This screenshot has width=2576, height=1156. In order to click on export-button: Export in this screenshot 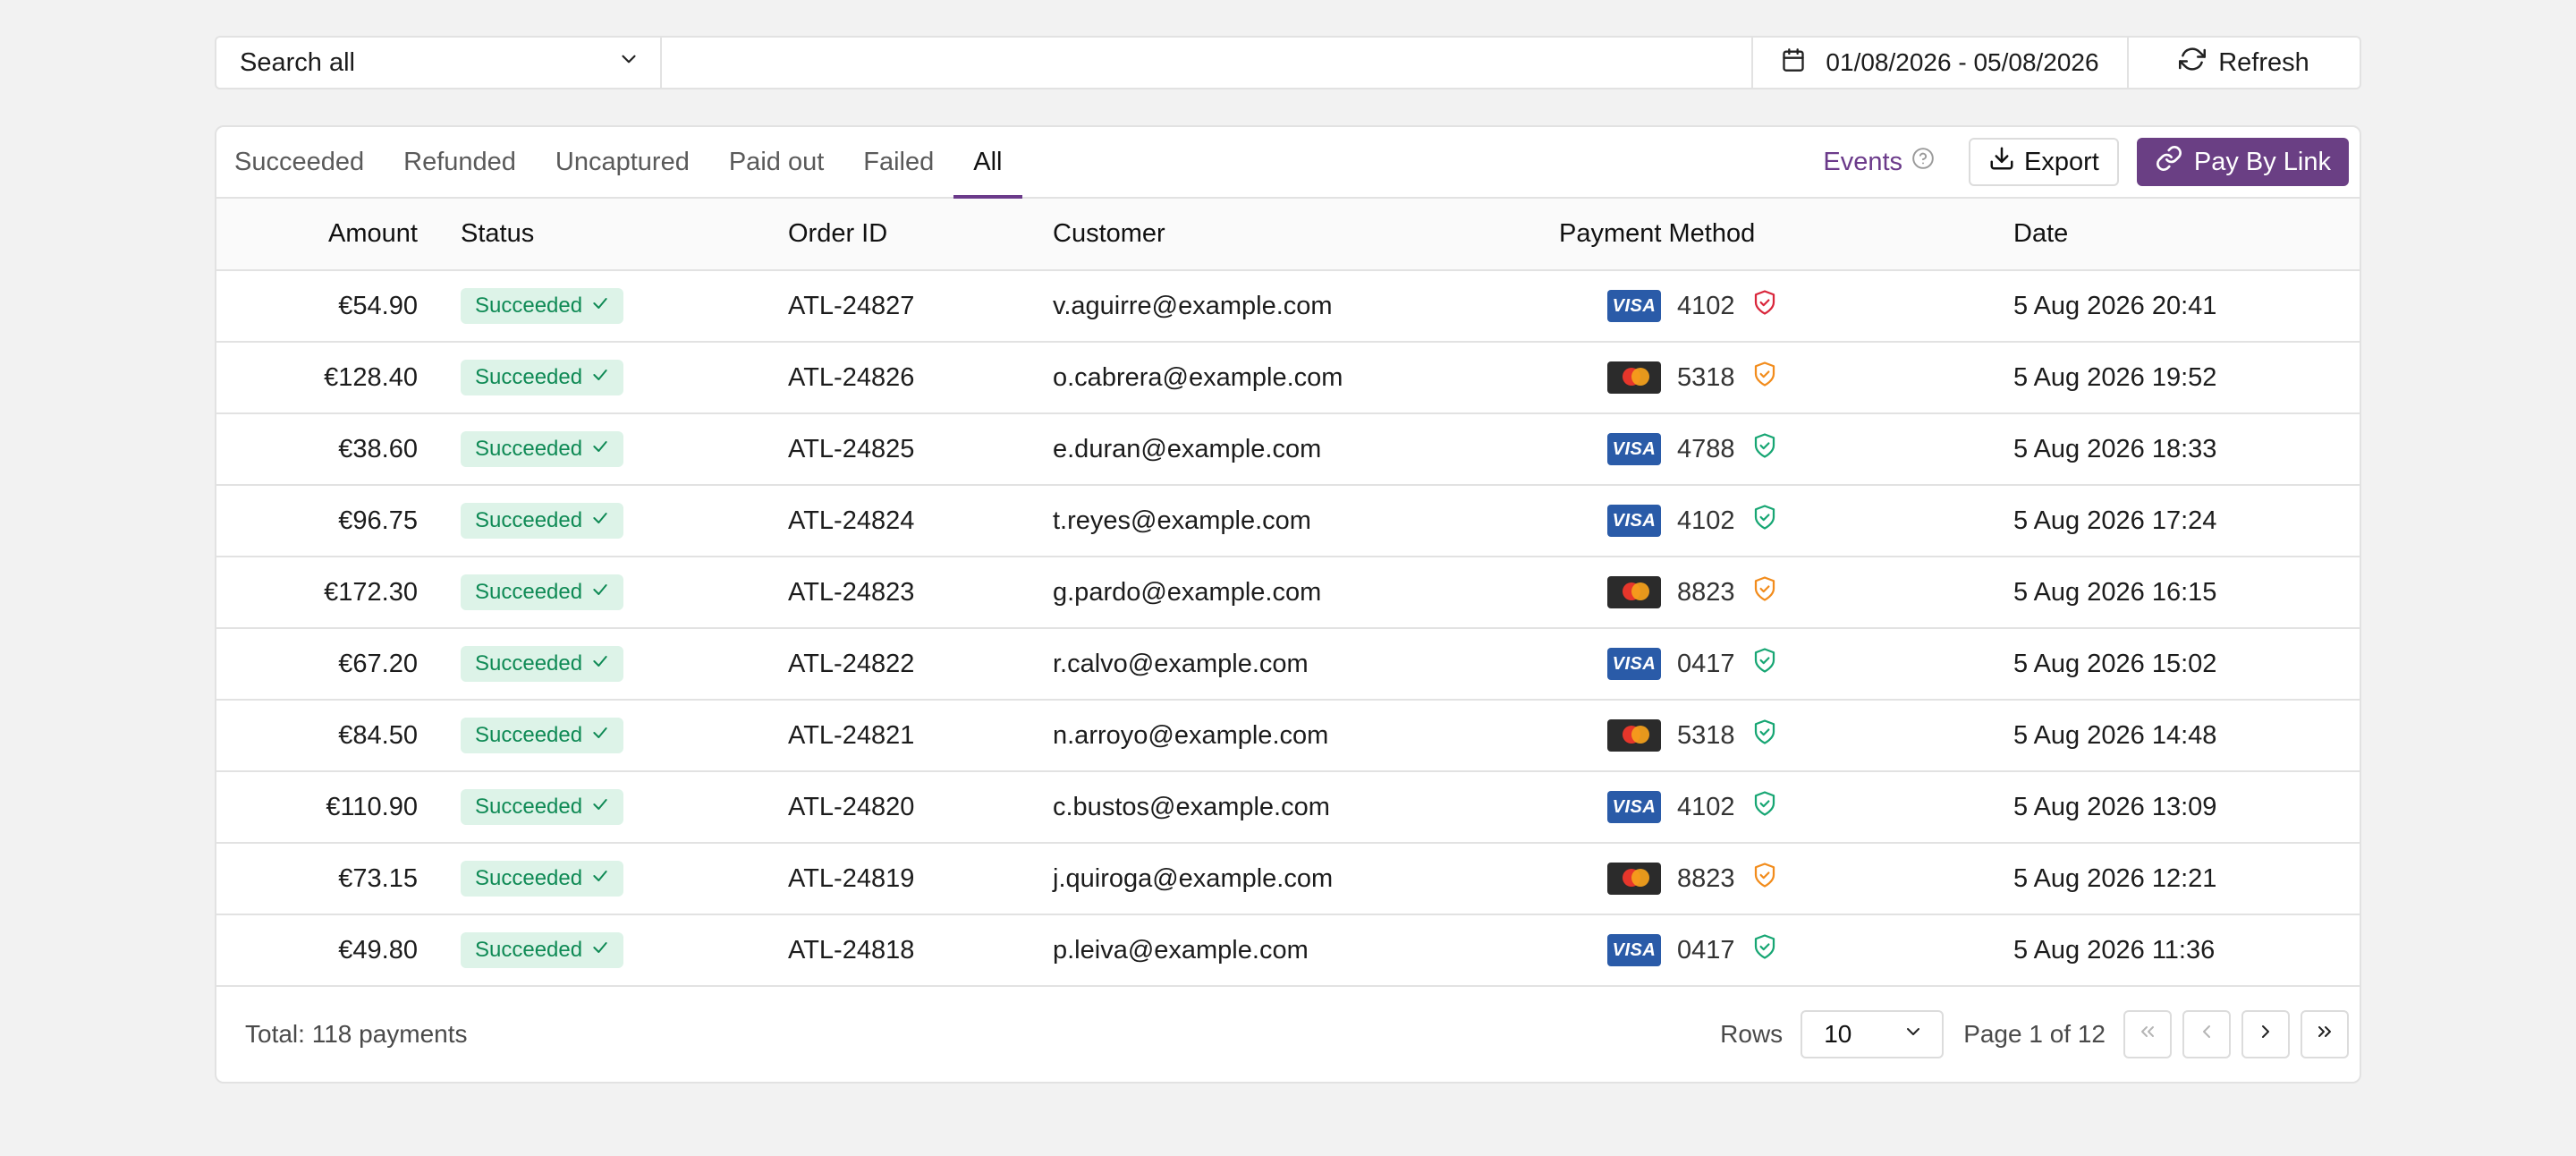, I will do `click(2044, 162)`.